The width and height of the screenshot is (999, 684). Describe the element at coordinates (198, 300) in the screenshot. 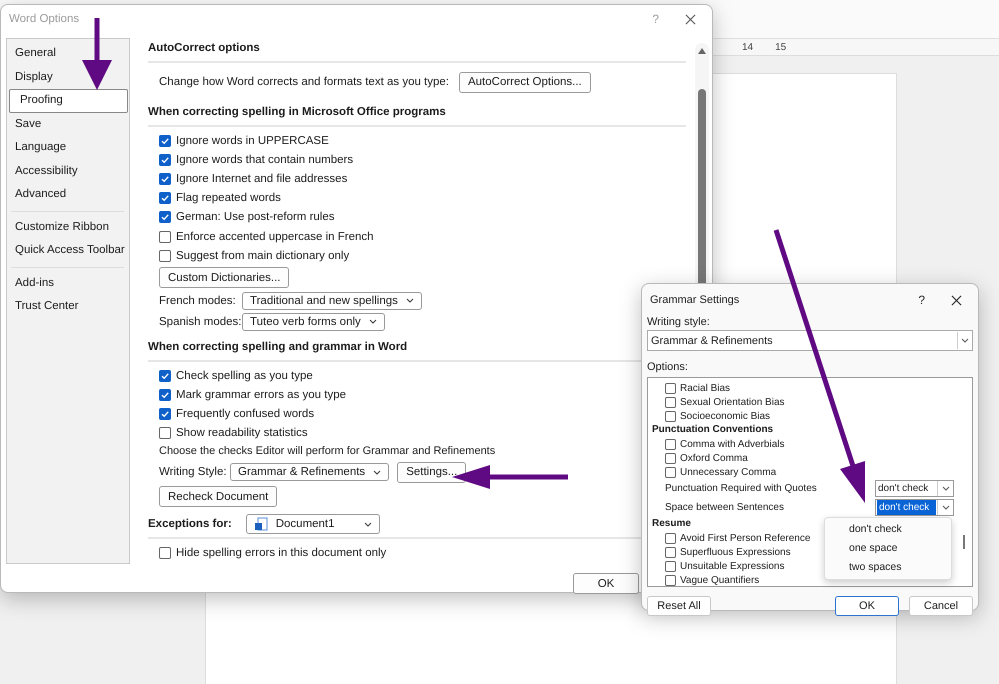

I see `field-label: French modes:` at that location.